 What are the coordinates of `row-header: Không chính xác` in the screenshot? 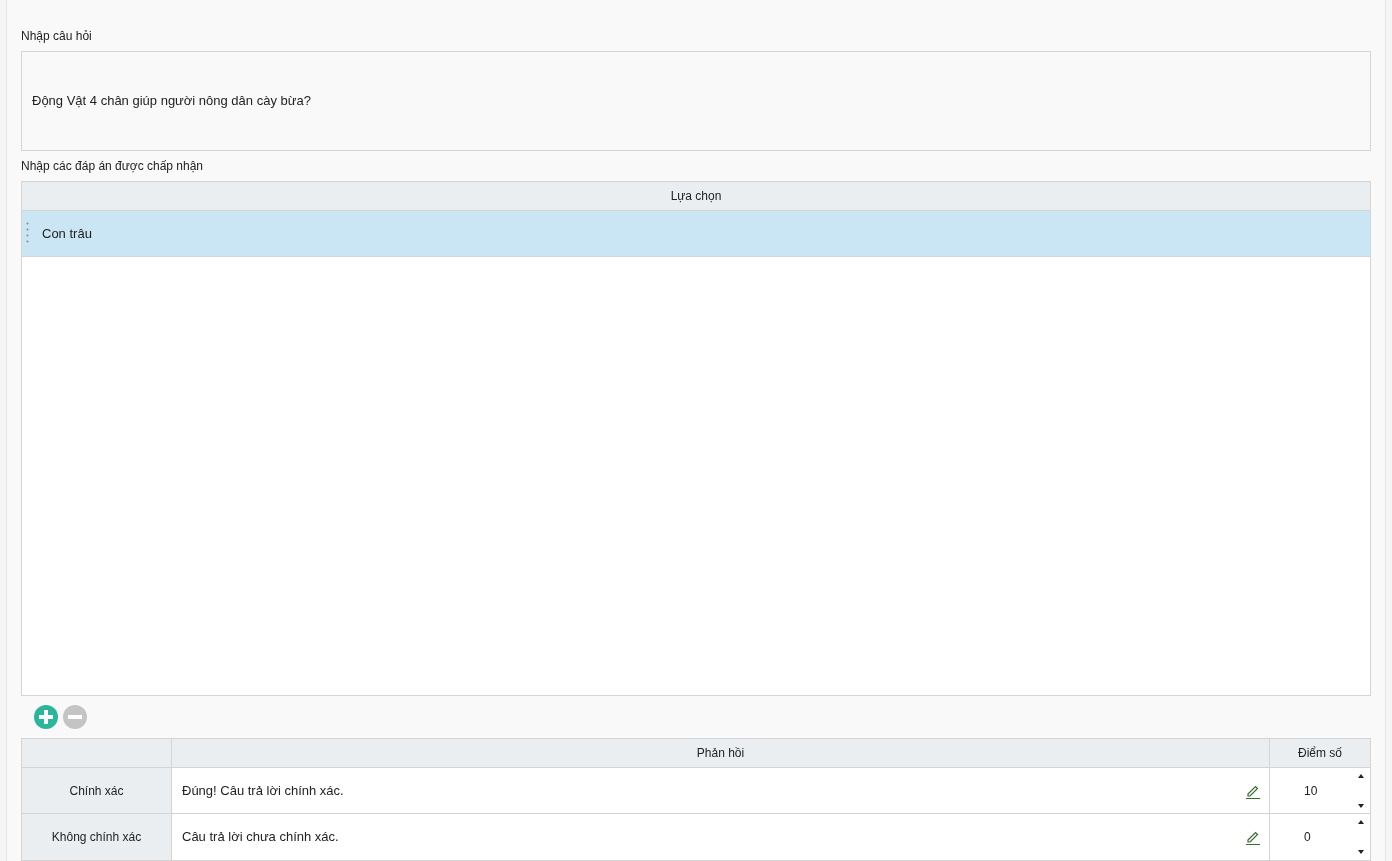 It's located at (97, 837).